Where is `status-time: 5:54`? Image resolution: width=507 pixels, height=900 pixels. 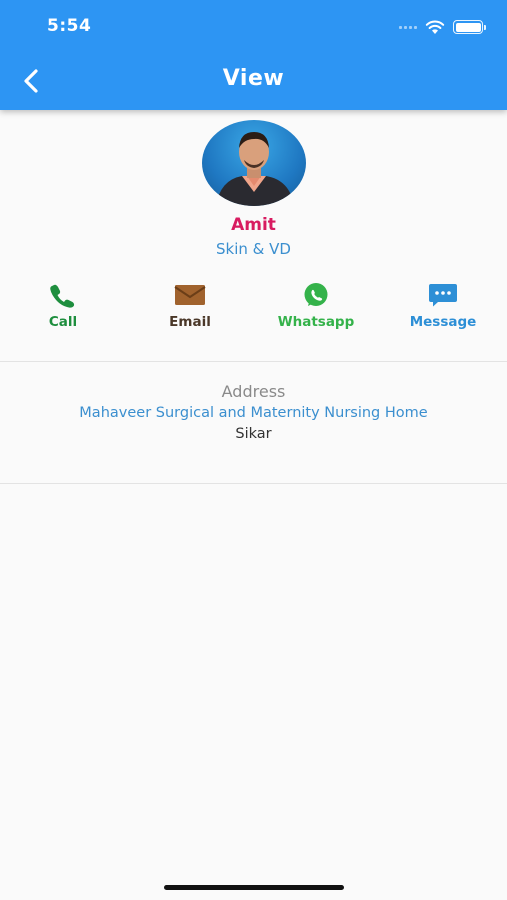
status-time: 5:54 is located at coordinates (69, 26).